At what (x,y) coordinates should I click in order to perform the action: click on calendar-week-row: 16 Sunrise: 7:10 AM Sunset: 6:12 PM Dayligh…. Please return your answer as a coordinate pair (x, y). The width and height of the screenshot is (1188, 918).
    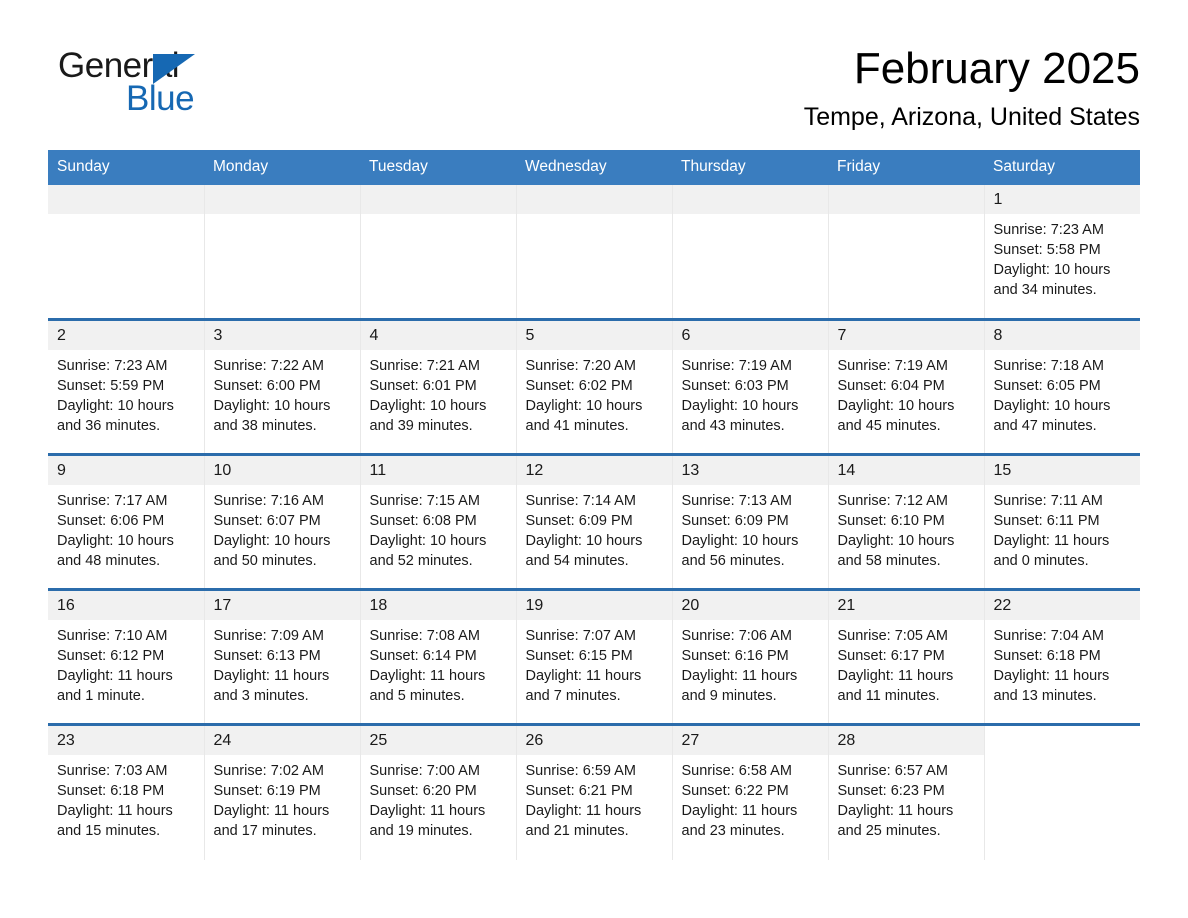
    Looking at the image, I should click on (594, 656).